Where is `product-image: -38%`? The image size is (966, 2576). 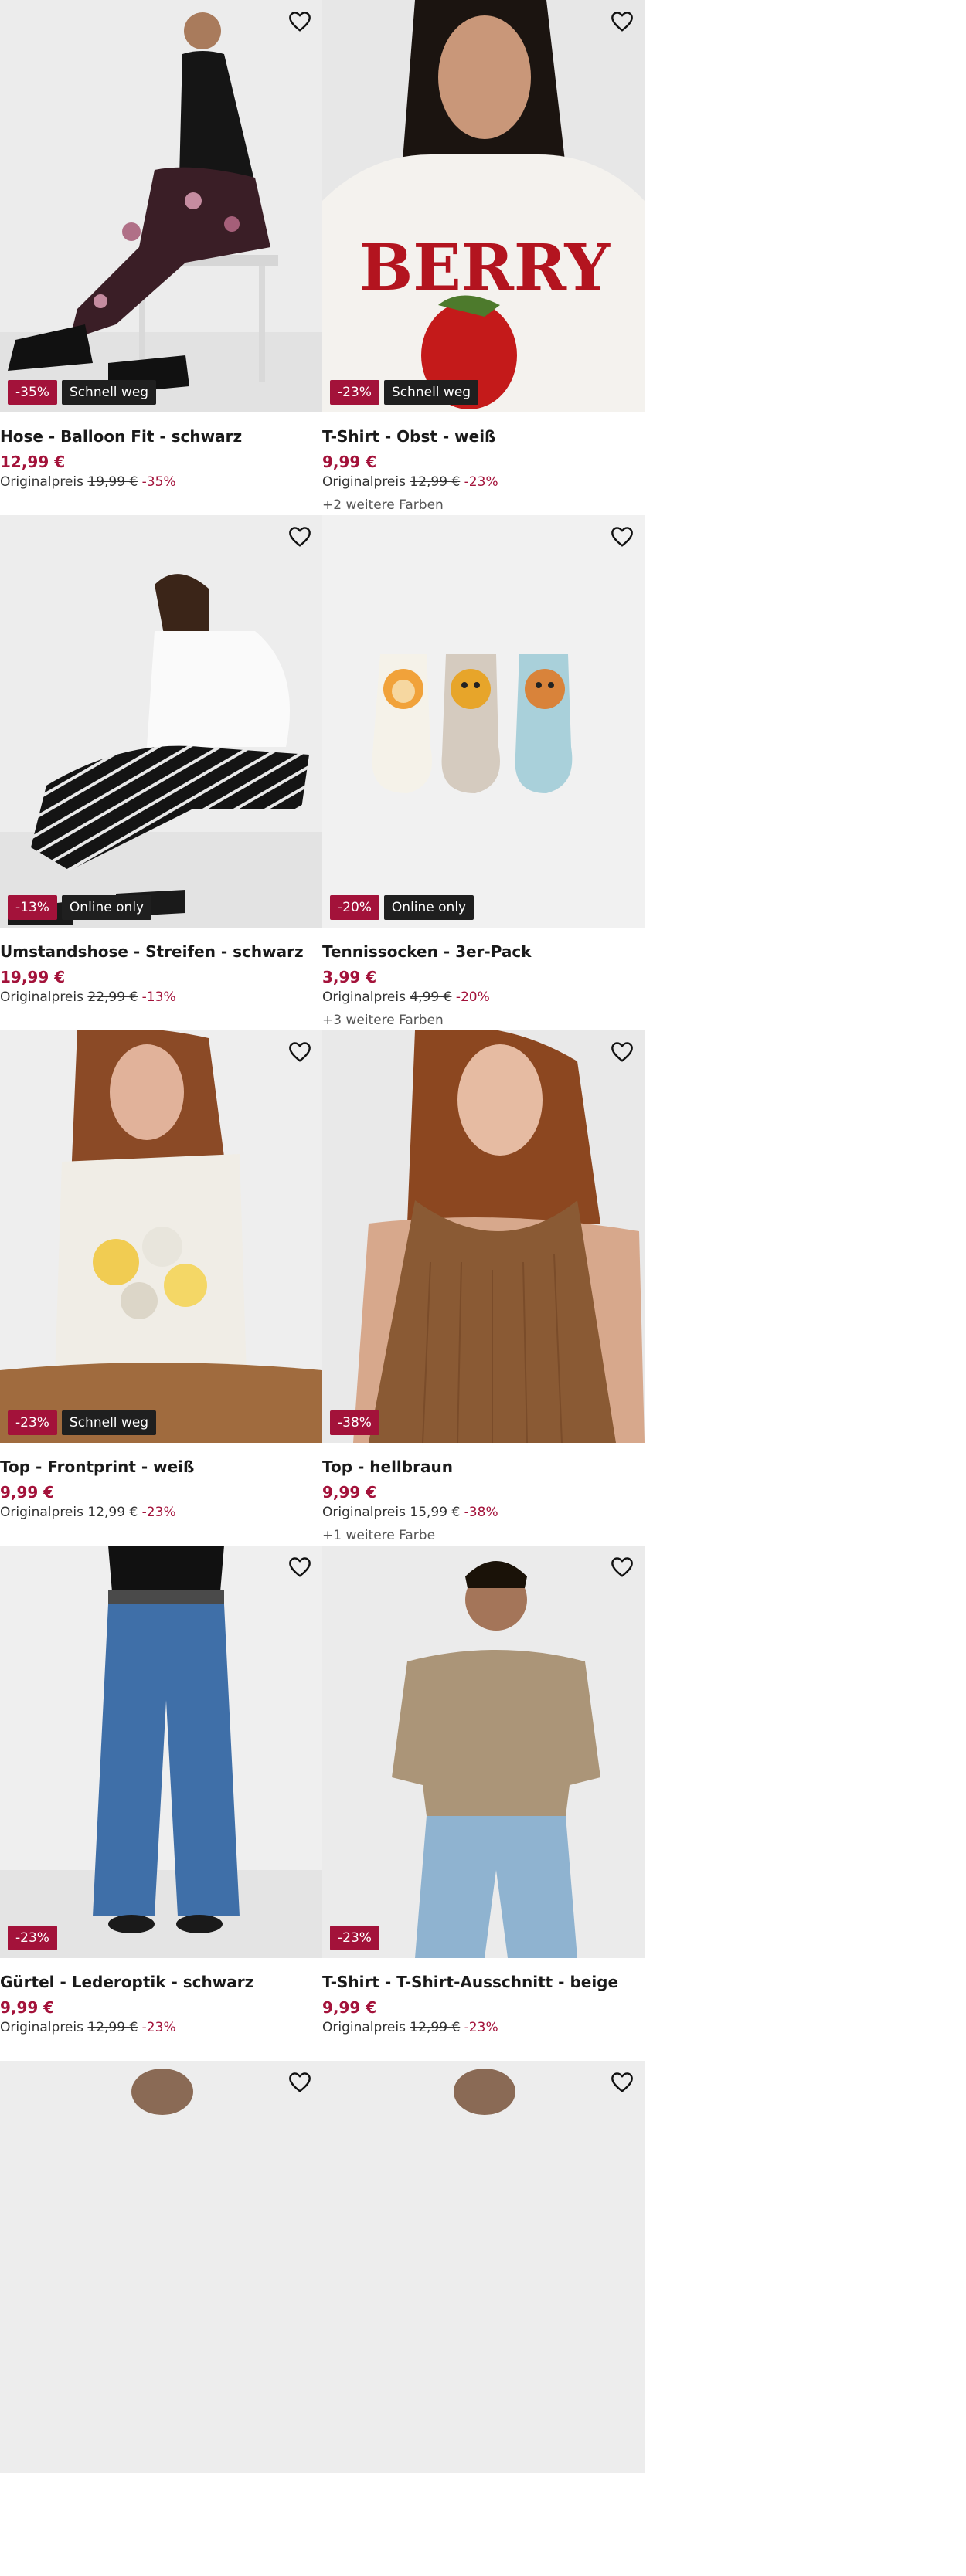
product-image: -38% is located at coordinates (484, 1236).